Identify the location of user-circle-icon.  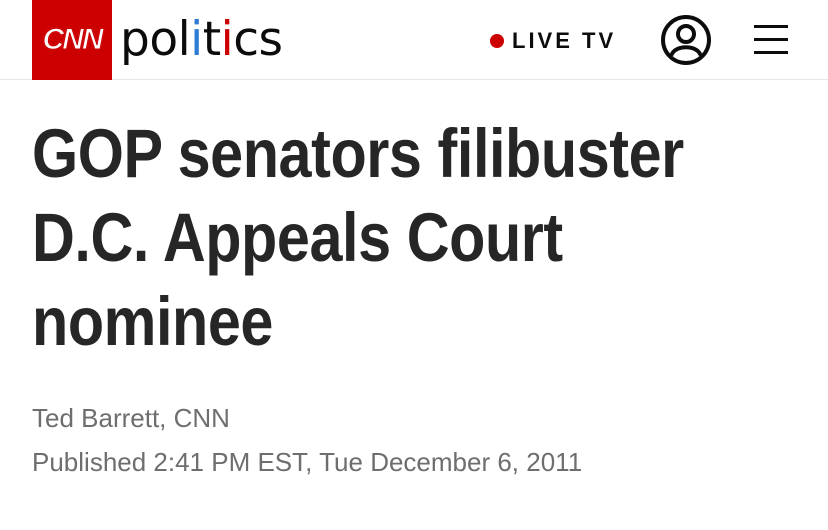
(686, 40).